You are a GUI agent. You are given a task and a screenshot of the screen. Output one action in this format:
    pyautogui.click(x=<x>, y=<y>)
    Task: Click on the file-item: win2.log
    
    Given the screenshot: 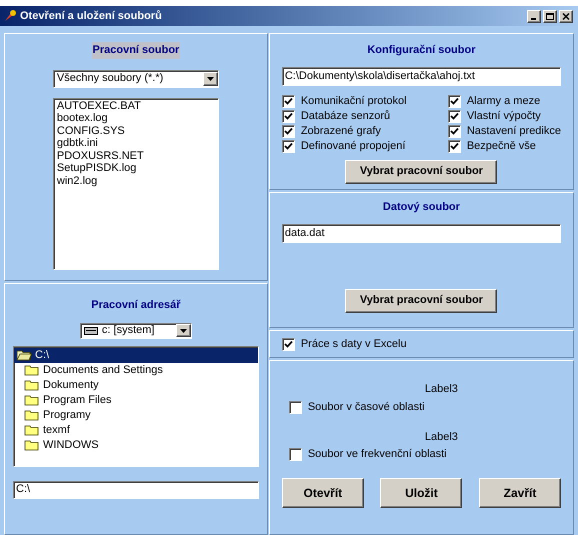 What is the action you would take?
    pyautogui.click(x=137, y=180)
    